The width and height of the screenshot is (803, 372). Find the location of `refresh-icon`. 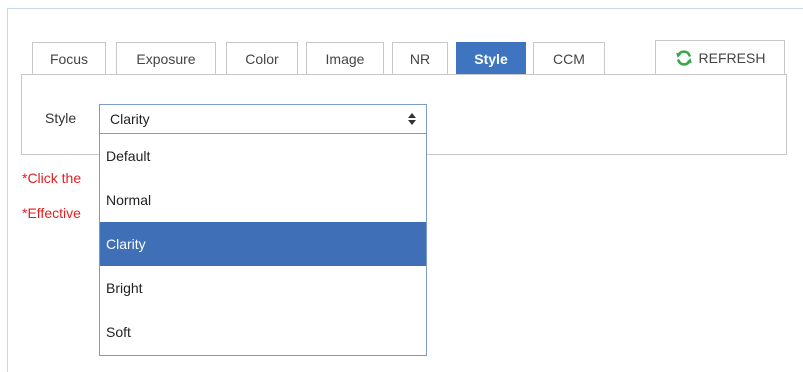

refresh-icon is located at coordinates (684, 58).